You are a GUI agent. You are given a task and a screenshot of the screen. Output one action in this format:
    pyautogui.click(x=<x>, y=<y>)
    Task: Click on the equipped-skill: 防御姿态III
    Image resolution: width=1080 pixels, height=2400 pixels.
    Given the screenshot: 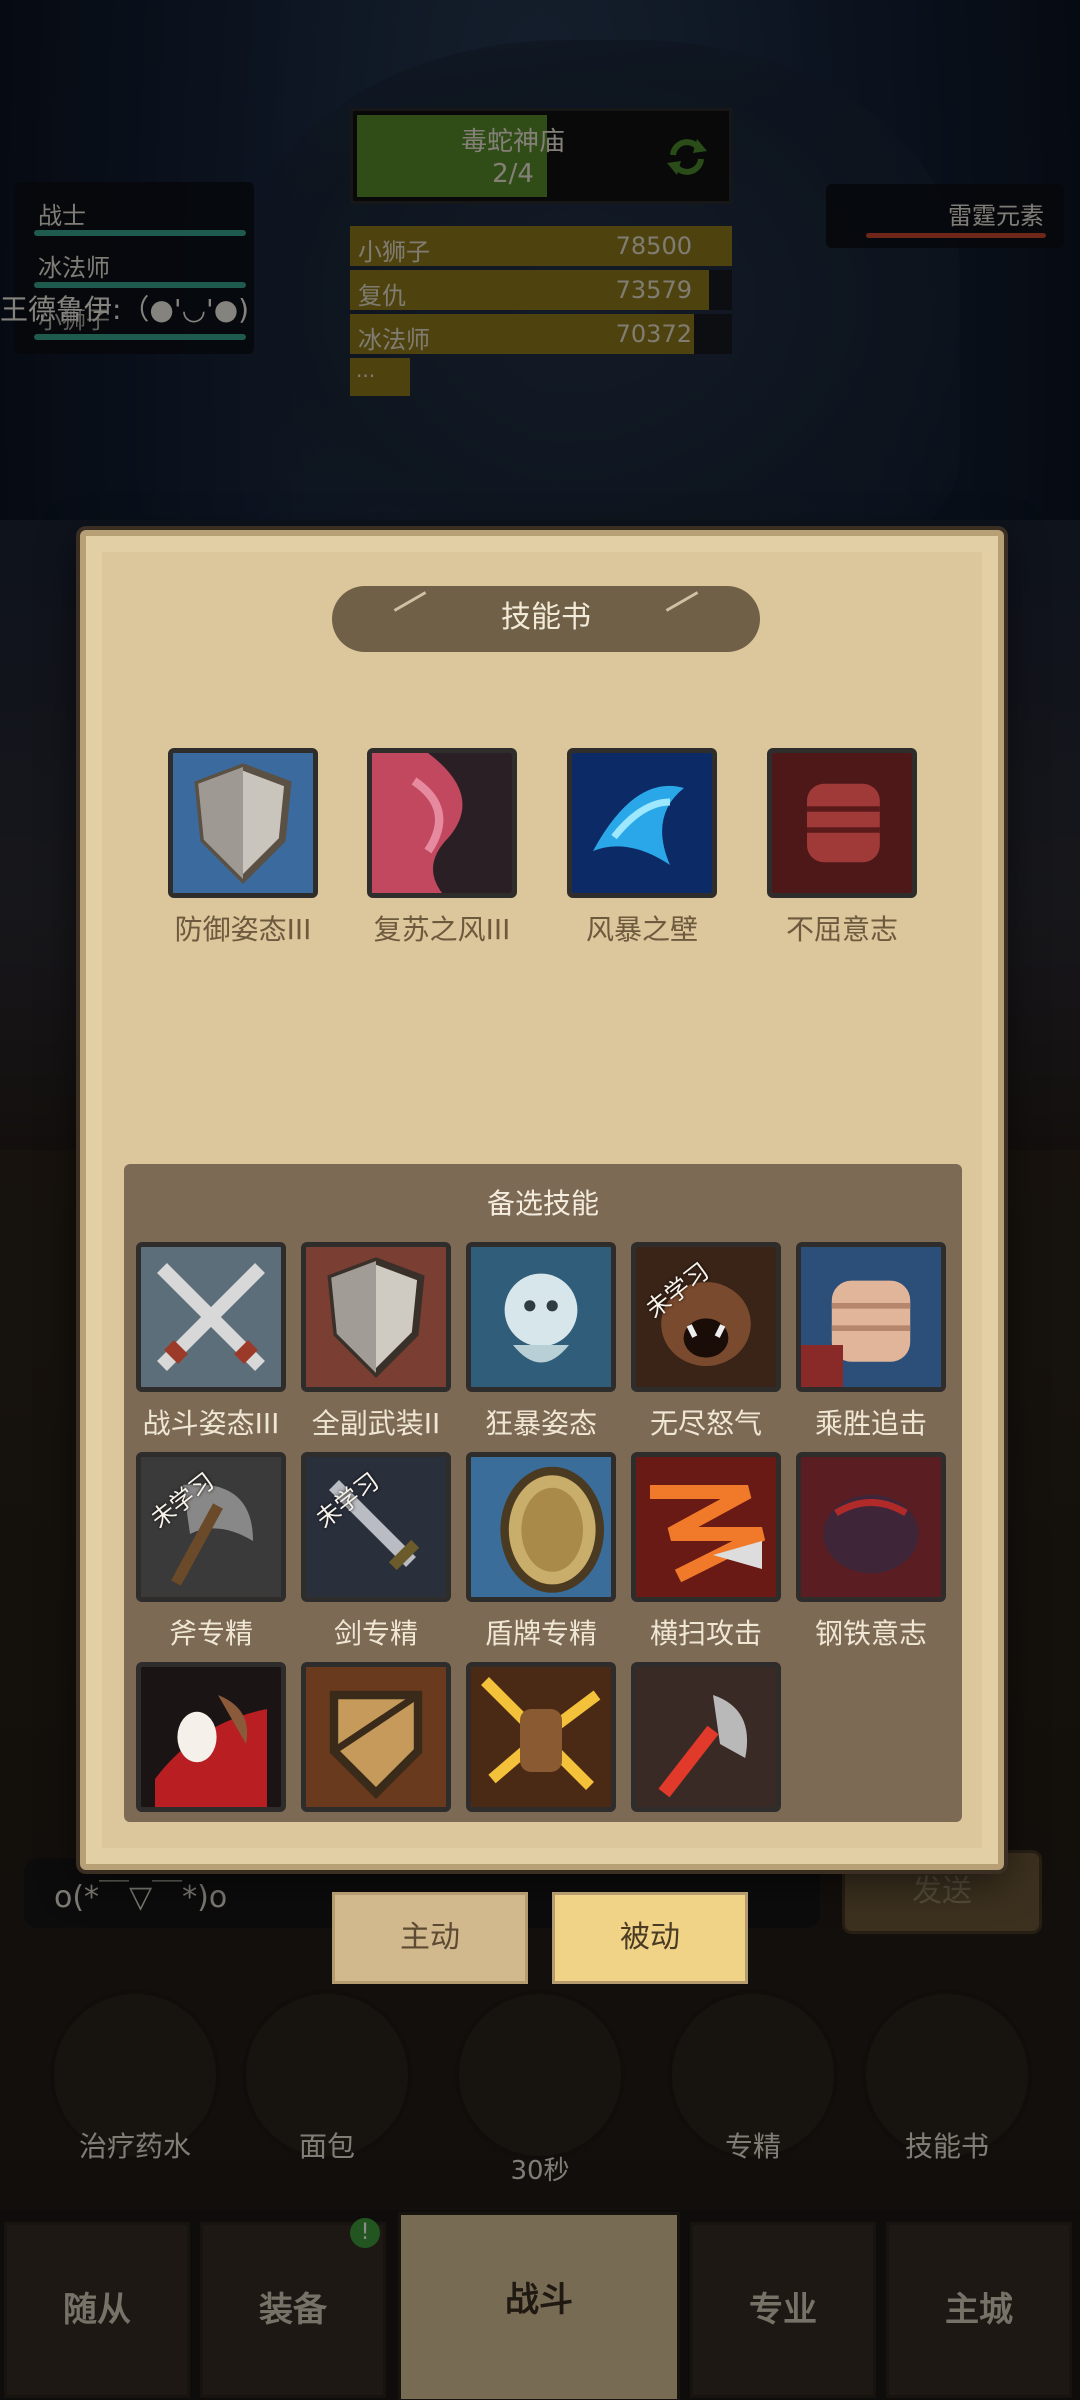 What is the action you would take?
    pyautogui.click(x=243, y=848)
    